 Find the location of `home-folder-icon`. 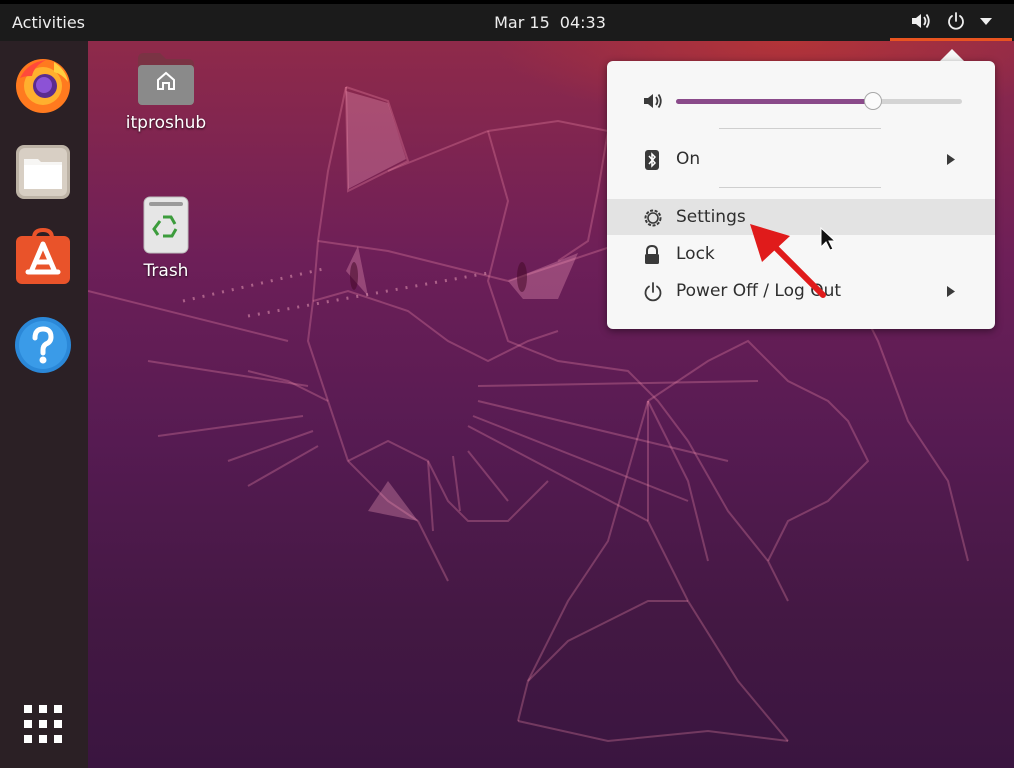

home-folder-icon is located at coordinates (166, 79).